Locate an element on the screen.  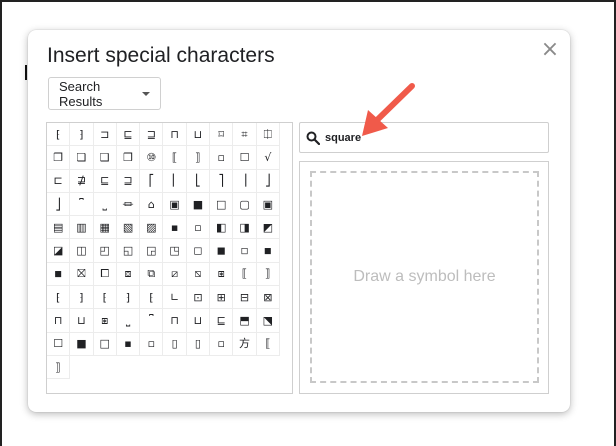
symbol-cell: ⎣ is located at coordinates (198, 181).